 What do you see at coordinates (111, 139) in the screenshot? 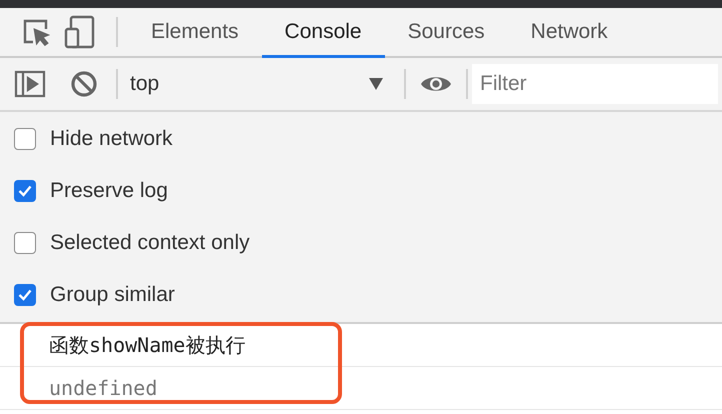
I see `checkbox-label: Hide network` at bounding box center [111, 139].